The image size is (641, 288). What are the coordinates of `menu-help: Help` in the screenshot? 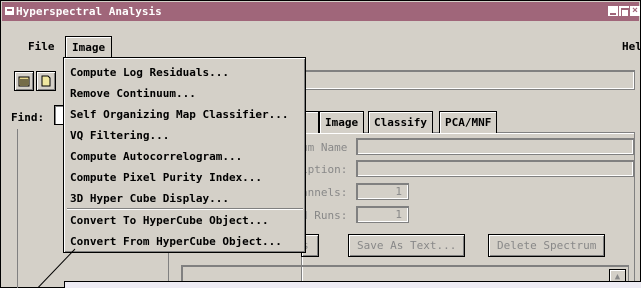 It's located at (628, 47).